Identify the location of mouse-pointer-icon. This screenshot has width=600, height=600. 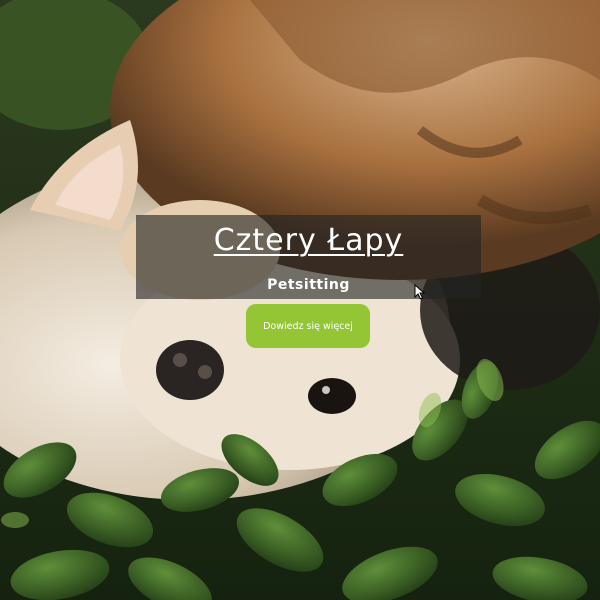
(420, 292).